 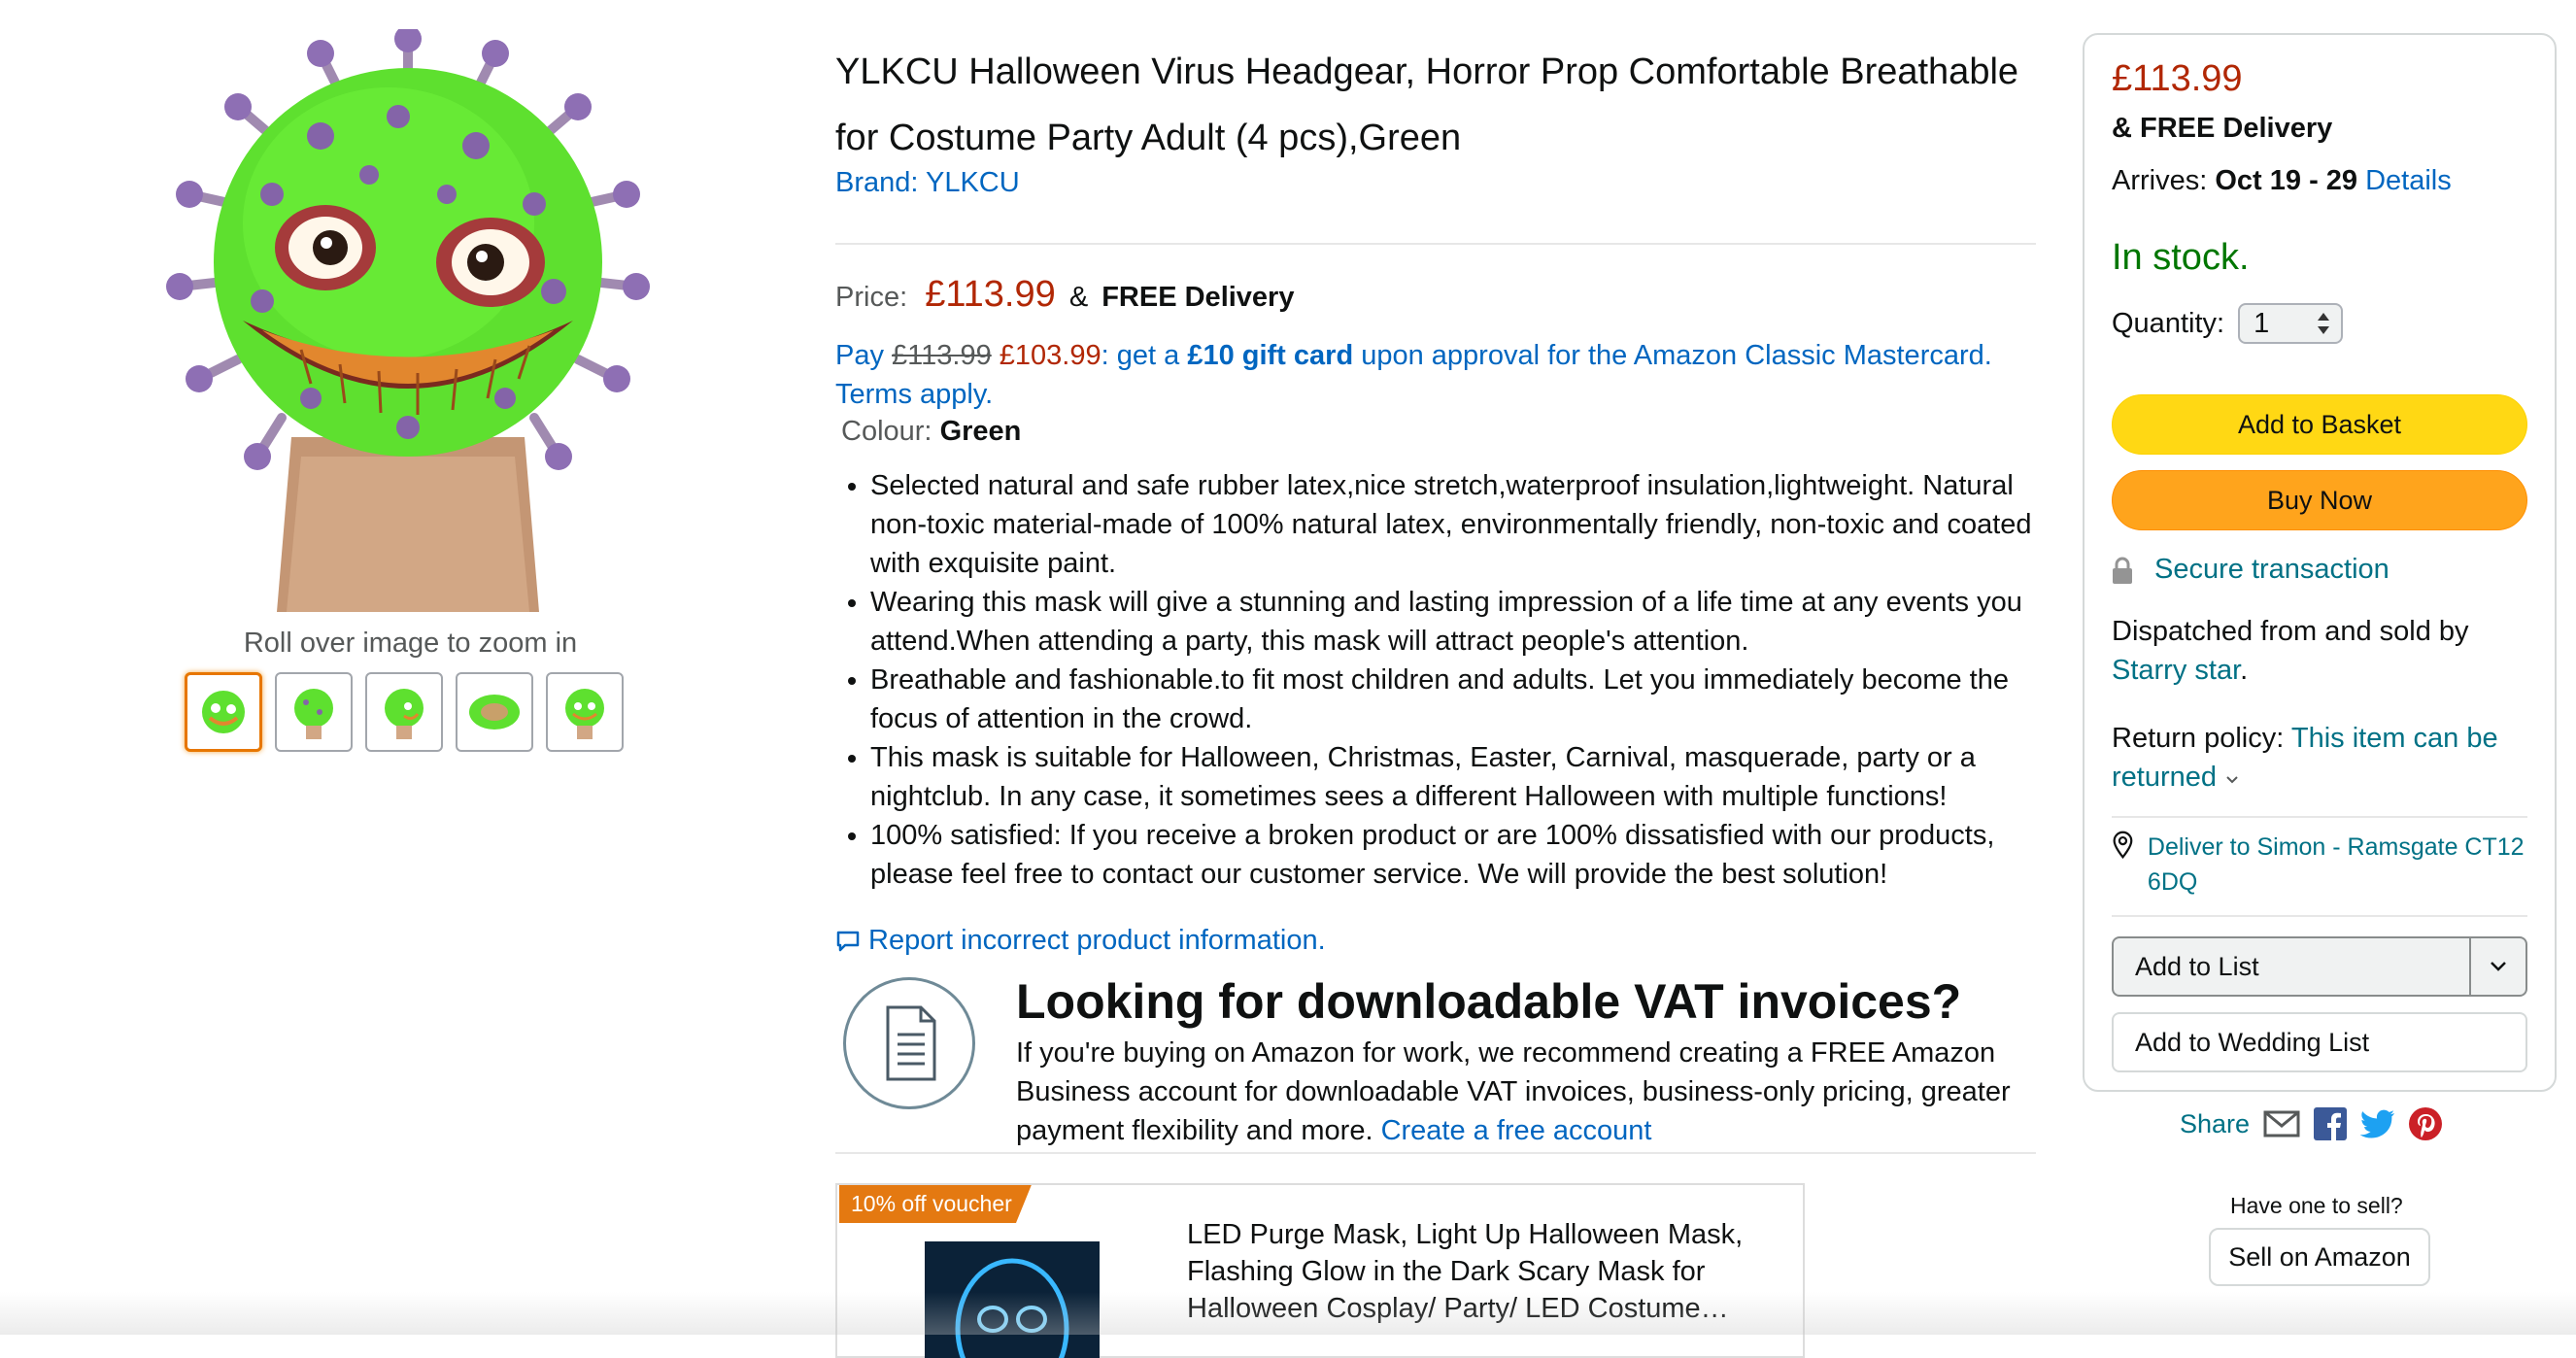 What do you see at coordinates (2408, 180) in the screenshot?
I see `delivery-details-link: Details` at bounding box center [2408, 180].